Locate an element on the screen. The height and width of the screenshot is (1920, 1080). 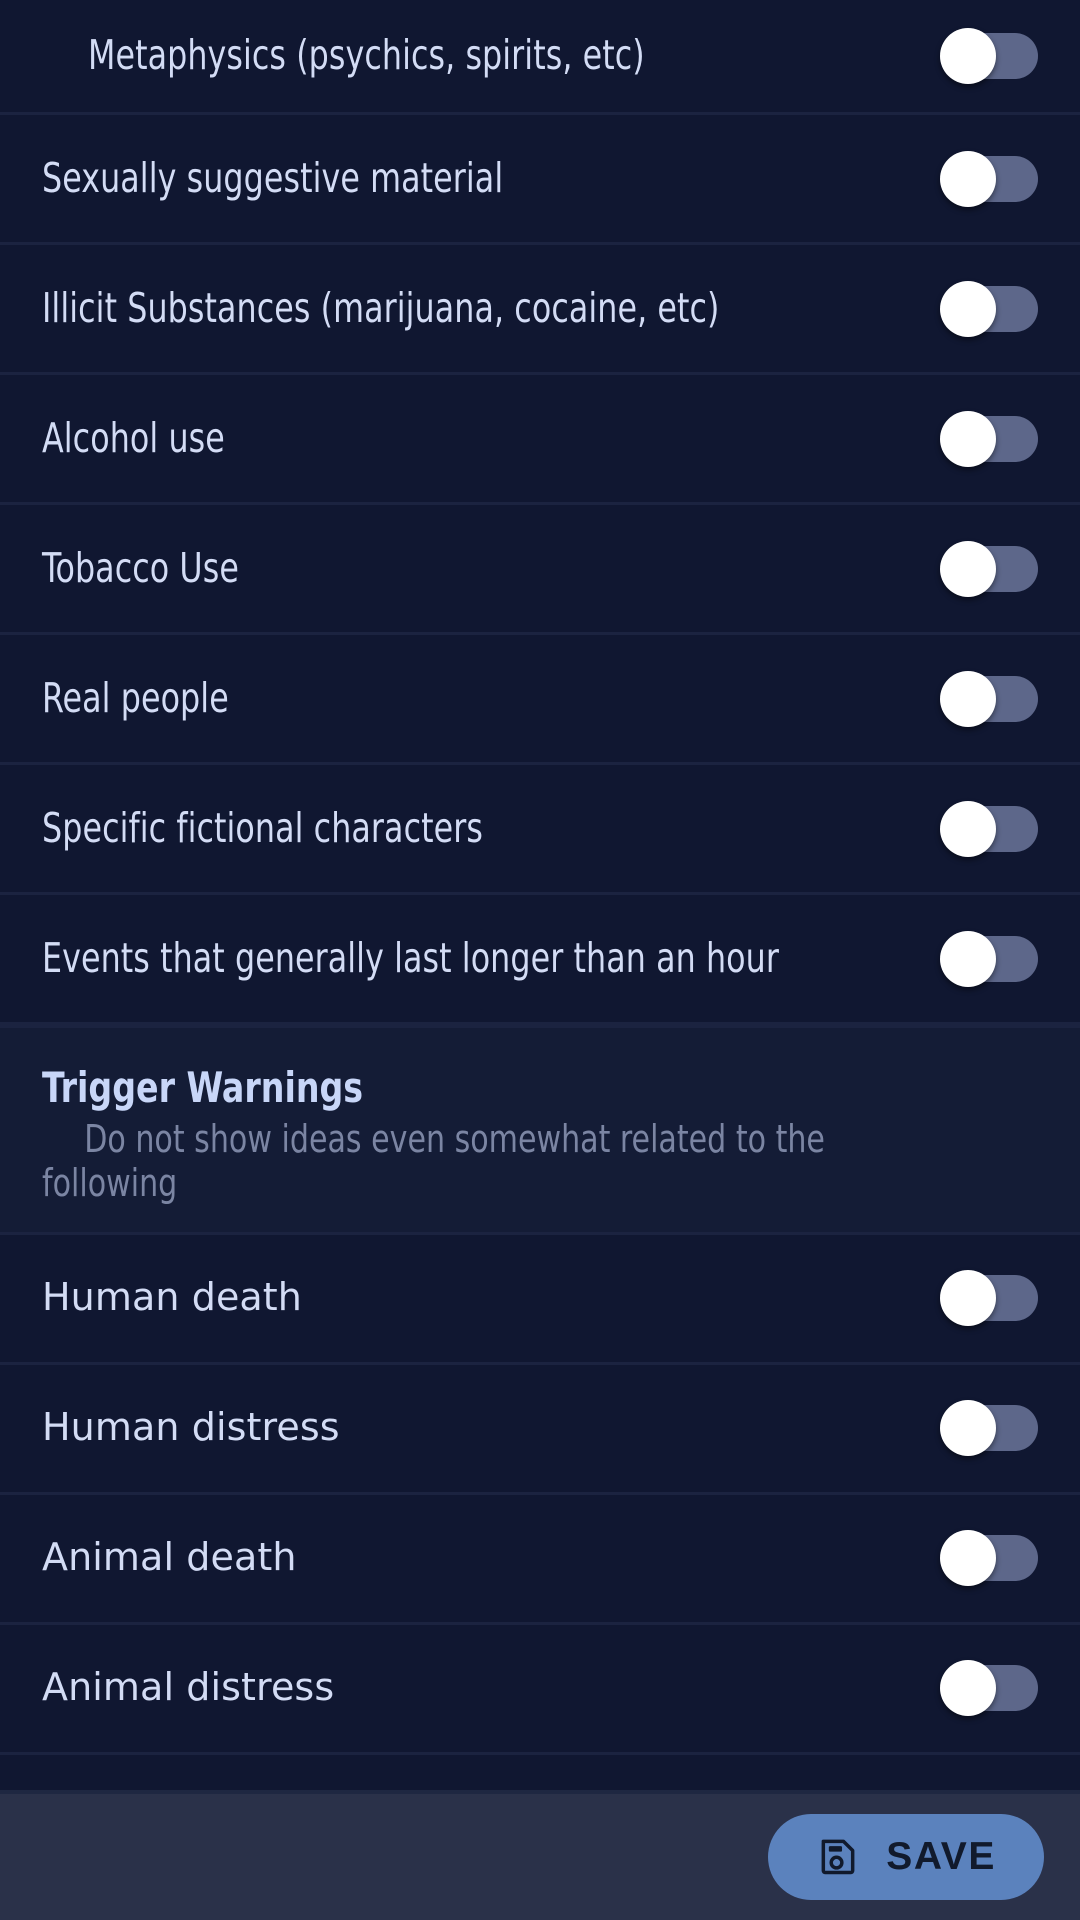
save-button-label: SAVE is located at coordinates (941, 1856).